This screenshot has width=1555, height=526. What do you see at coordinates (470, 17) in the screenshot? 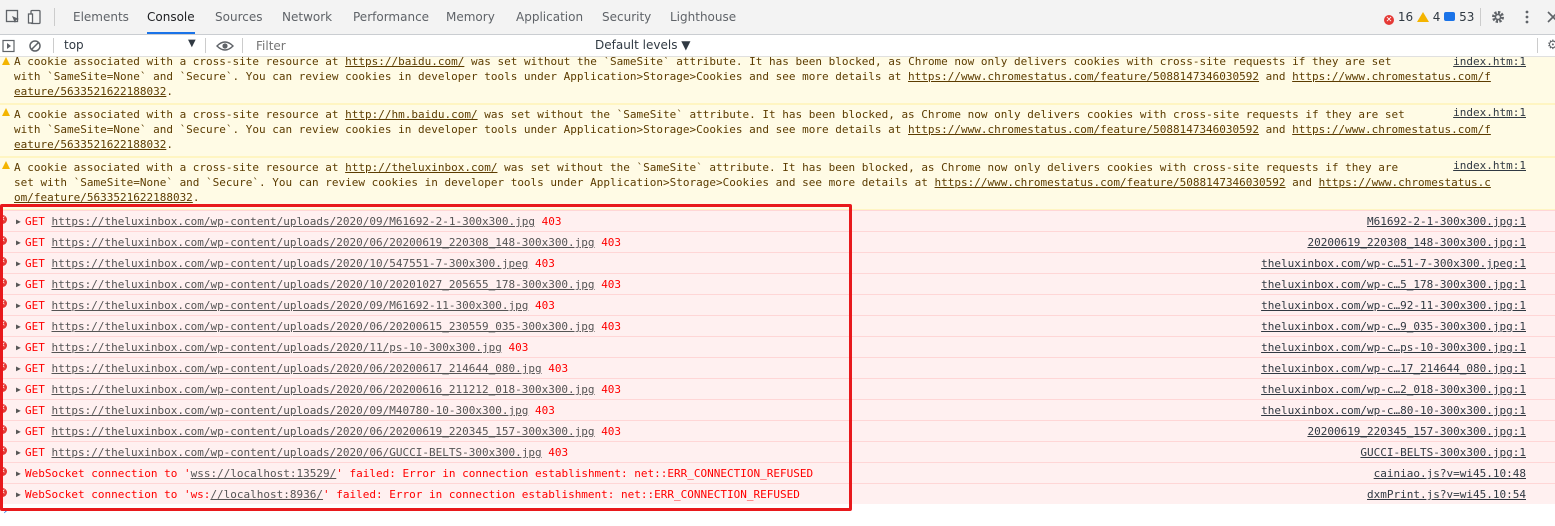
I see `tab-memory: Memory` at bounding box center [470, 17].